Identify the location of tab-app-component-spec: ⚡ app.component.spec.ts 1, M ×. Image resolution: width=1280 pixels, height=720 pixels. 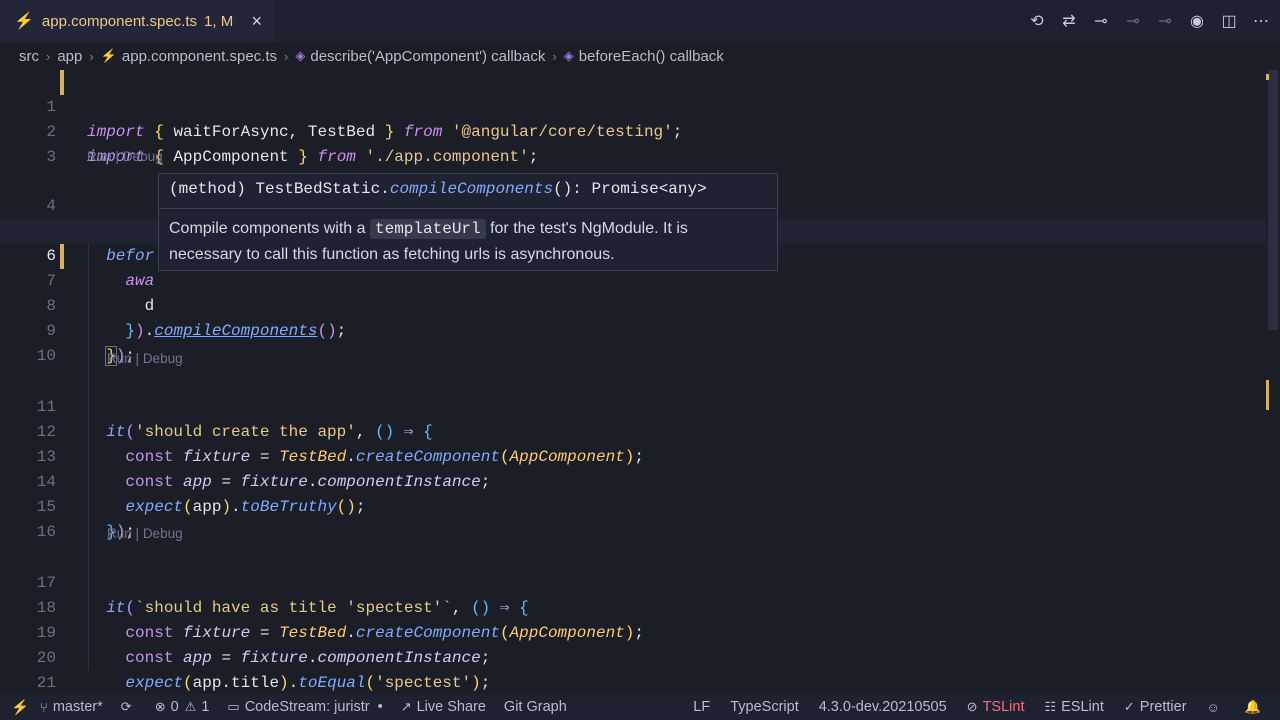
(137, 21).